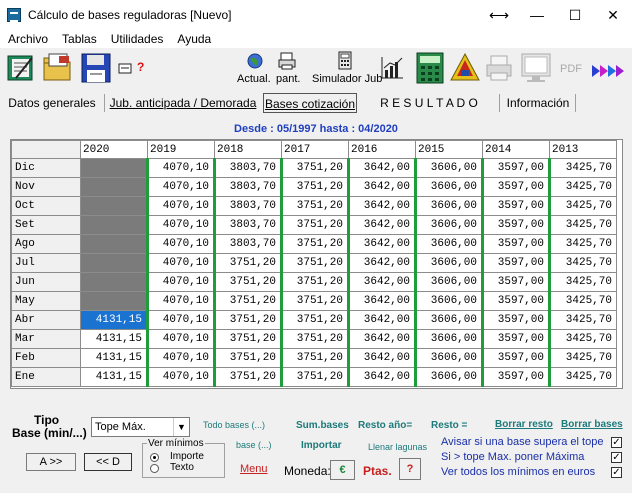  Describe the element at coordinates (254, 445) in the screenshot. I see `base-link: base (...)` at that location.